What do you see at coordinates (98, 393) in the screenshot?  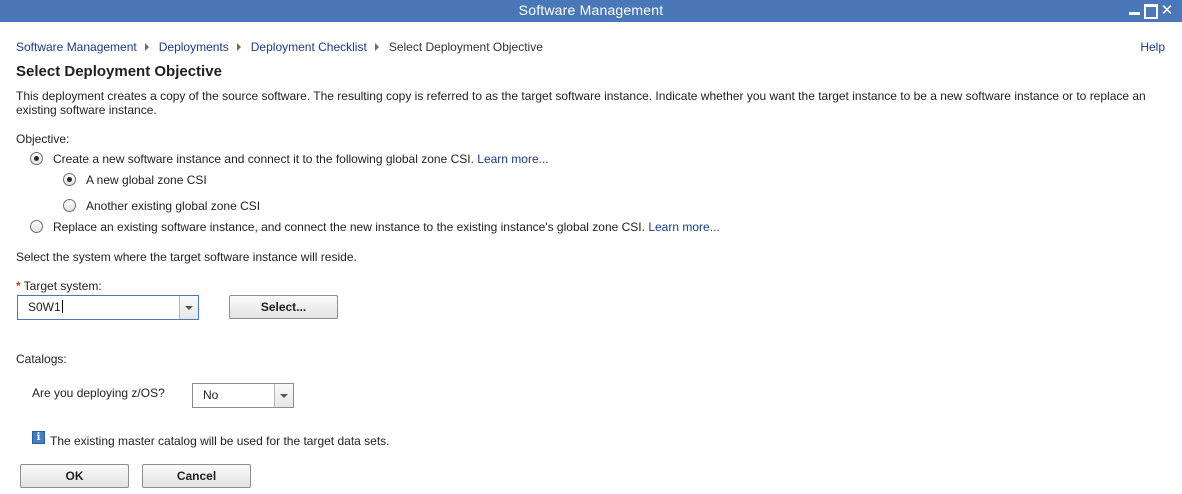 I see `zos-question-label: Are you deploying z/OS?` at bounding box center [98, 393].